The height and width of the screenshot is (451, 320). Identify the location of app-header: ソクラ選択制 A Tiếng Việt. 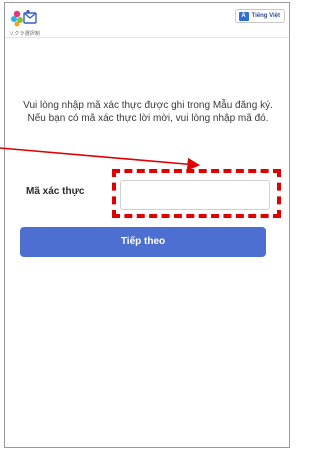
(147, 20).